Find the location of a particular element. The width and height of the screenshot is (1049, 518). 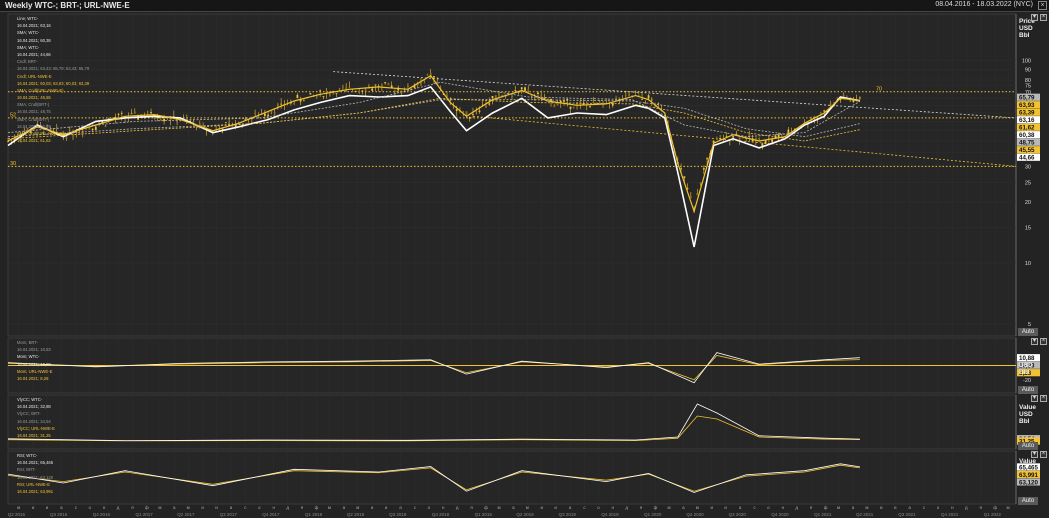

legend-entry: 16.04.2021; 10,83 is located at coordinates (34, 350).